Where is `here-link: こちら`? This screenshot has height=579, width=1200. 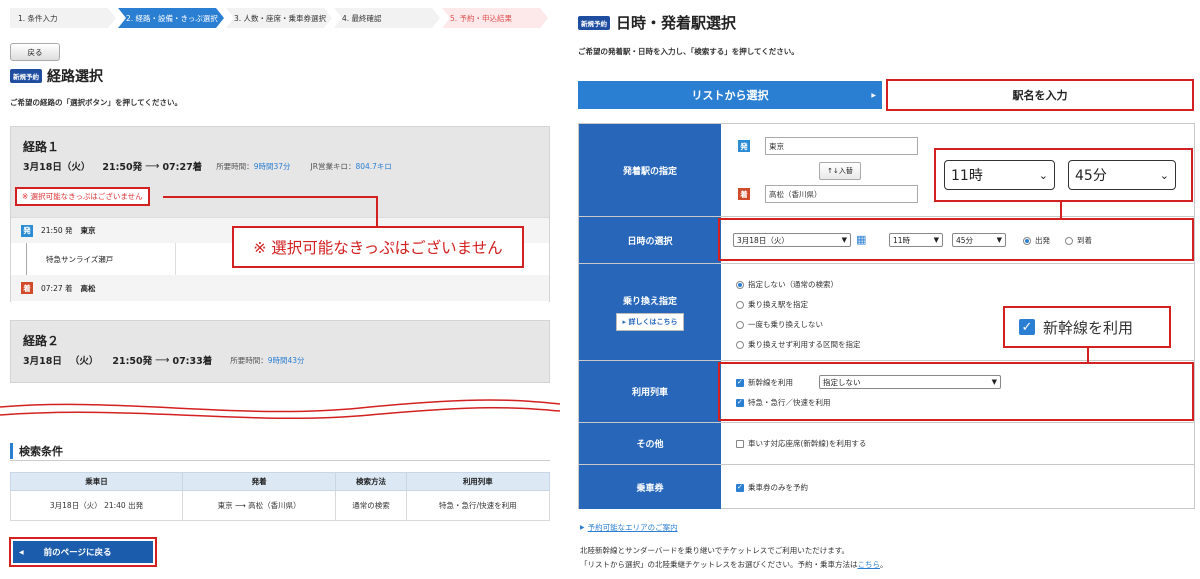
here-link: こちら is located at coordinates (869, 564).